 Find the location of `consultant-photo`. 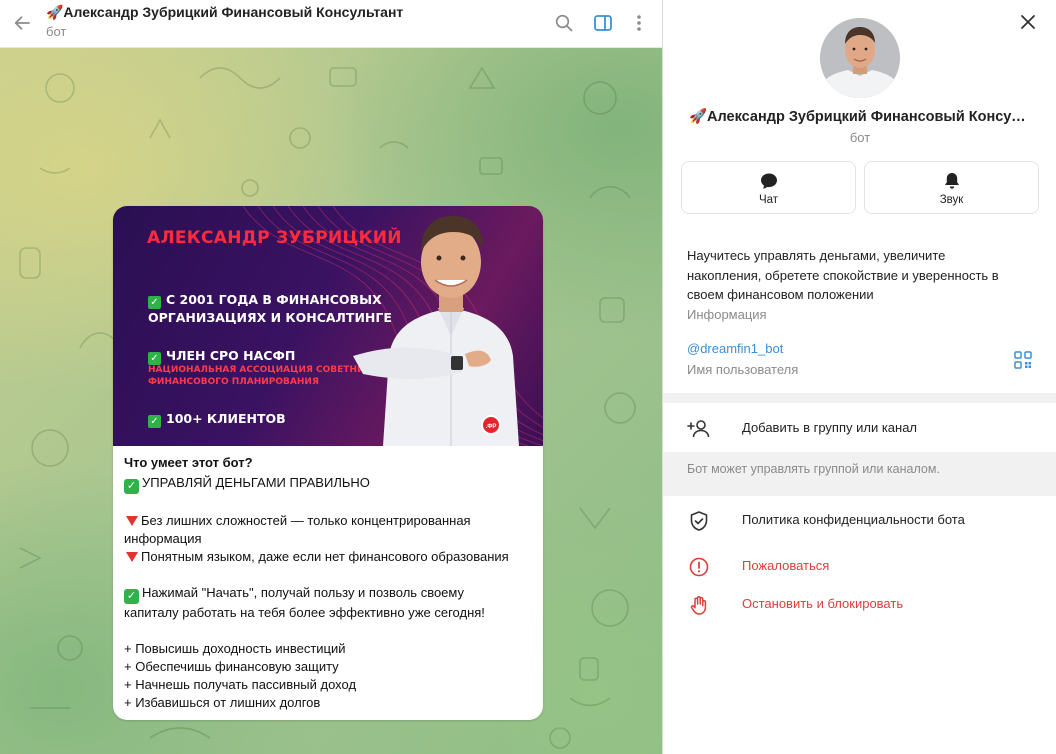

consultant-photo is located at coordinates (436, 331).